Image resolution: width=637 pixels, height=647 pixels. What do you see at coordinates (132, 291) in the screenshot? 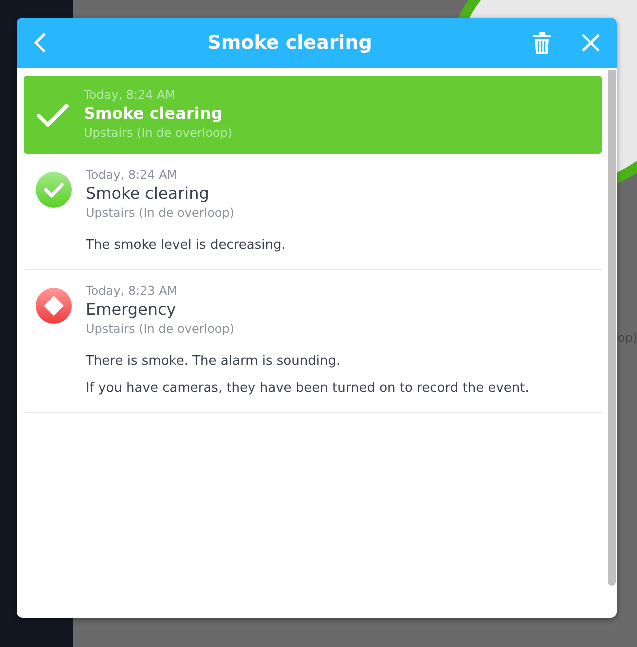
I see `event-time: Today, 8:23 AM` at bounding box center [132, 291].